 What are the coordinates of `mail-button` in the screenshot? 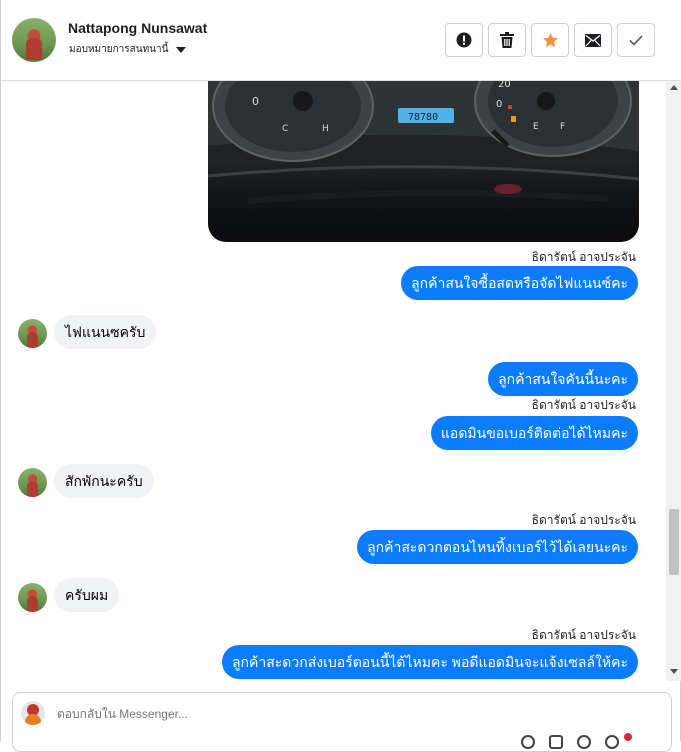 It's located at (593, 40).